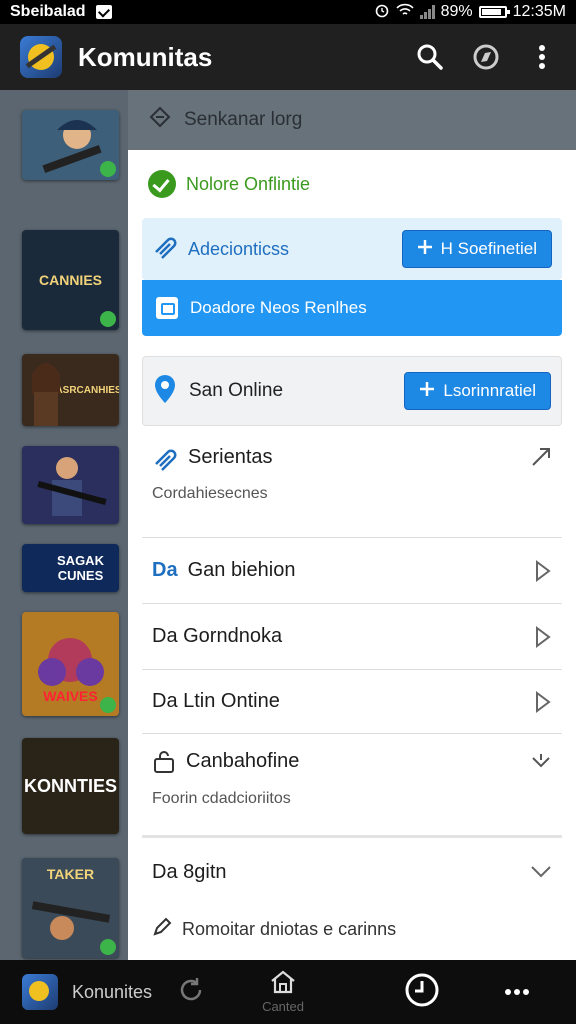 Image resolution: width=576 pixels, height=1024 pixels. I want to click on clock: 12:35M, so click(539, 11).